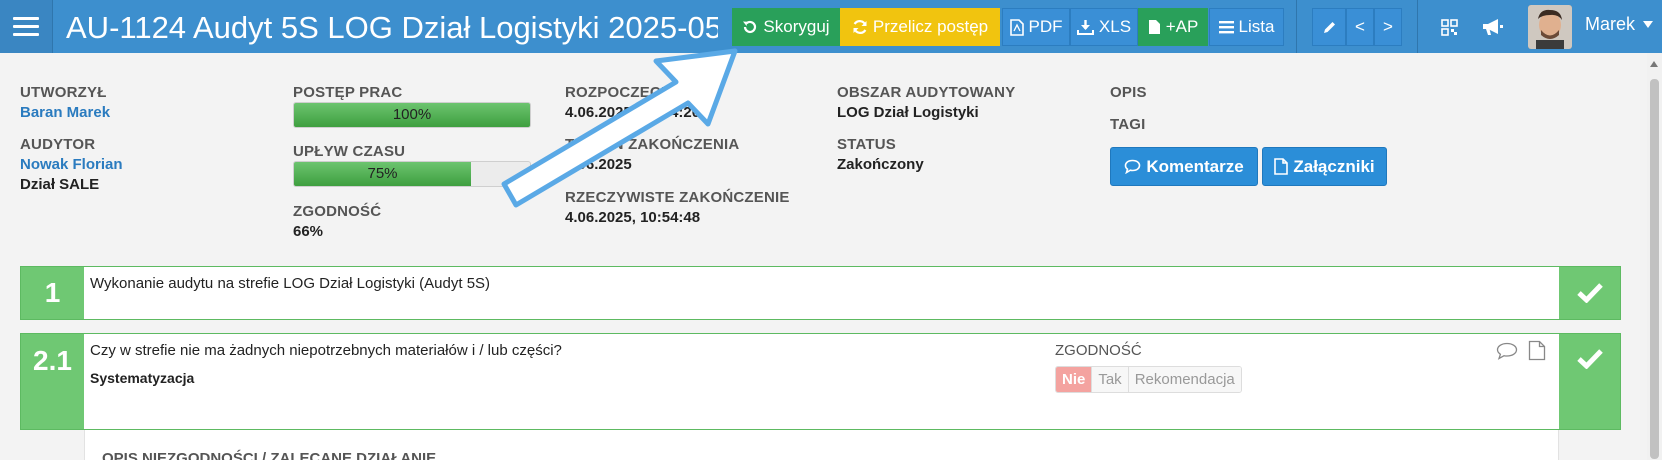 This screenshot has width=1662, height=460. I want to click on option-rekomendacja: Rekomendacja, so click(1184, 379).